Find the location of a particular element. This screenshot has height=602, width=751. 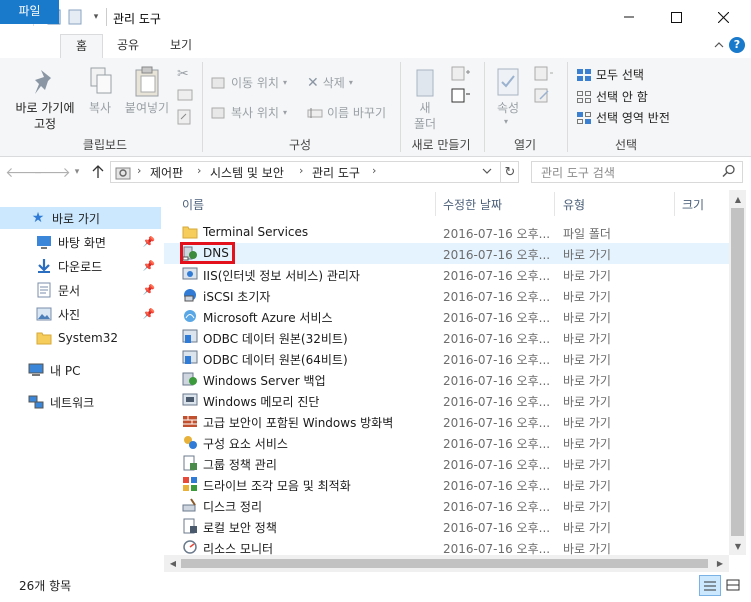

up-button is located at coordinates (98, 172).